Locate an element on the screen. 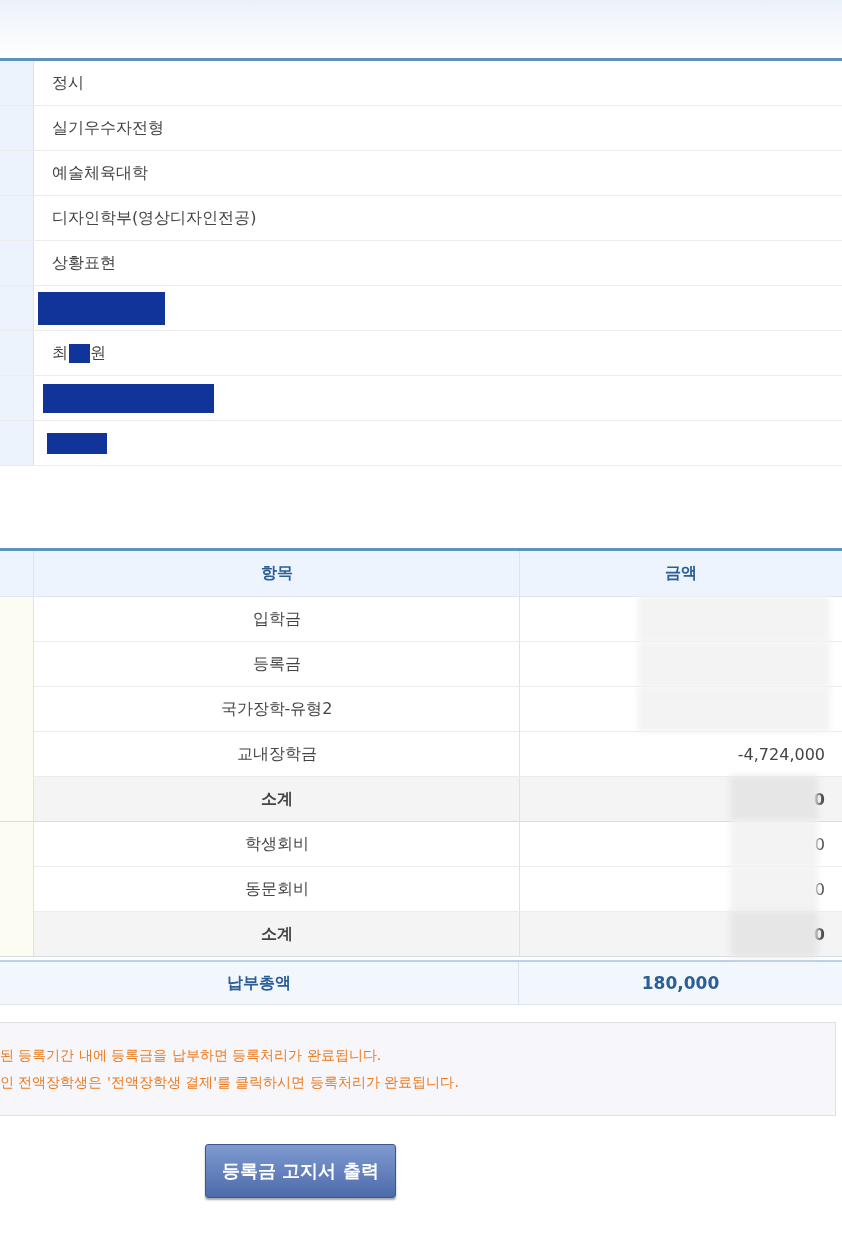  total-amount: 180,000 is located at coordinates (680, 983).